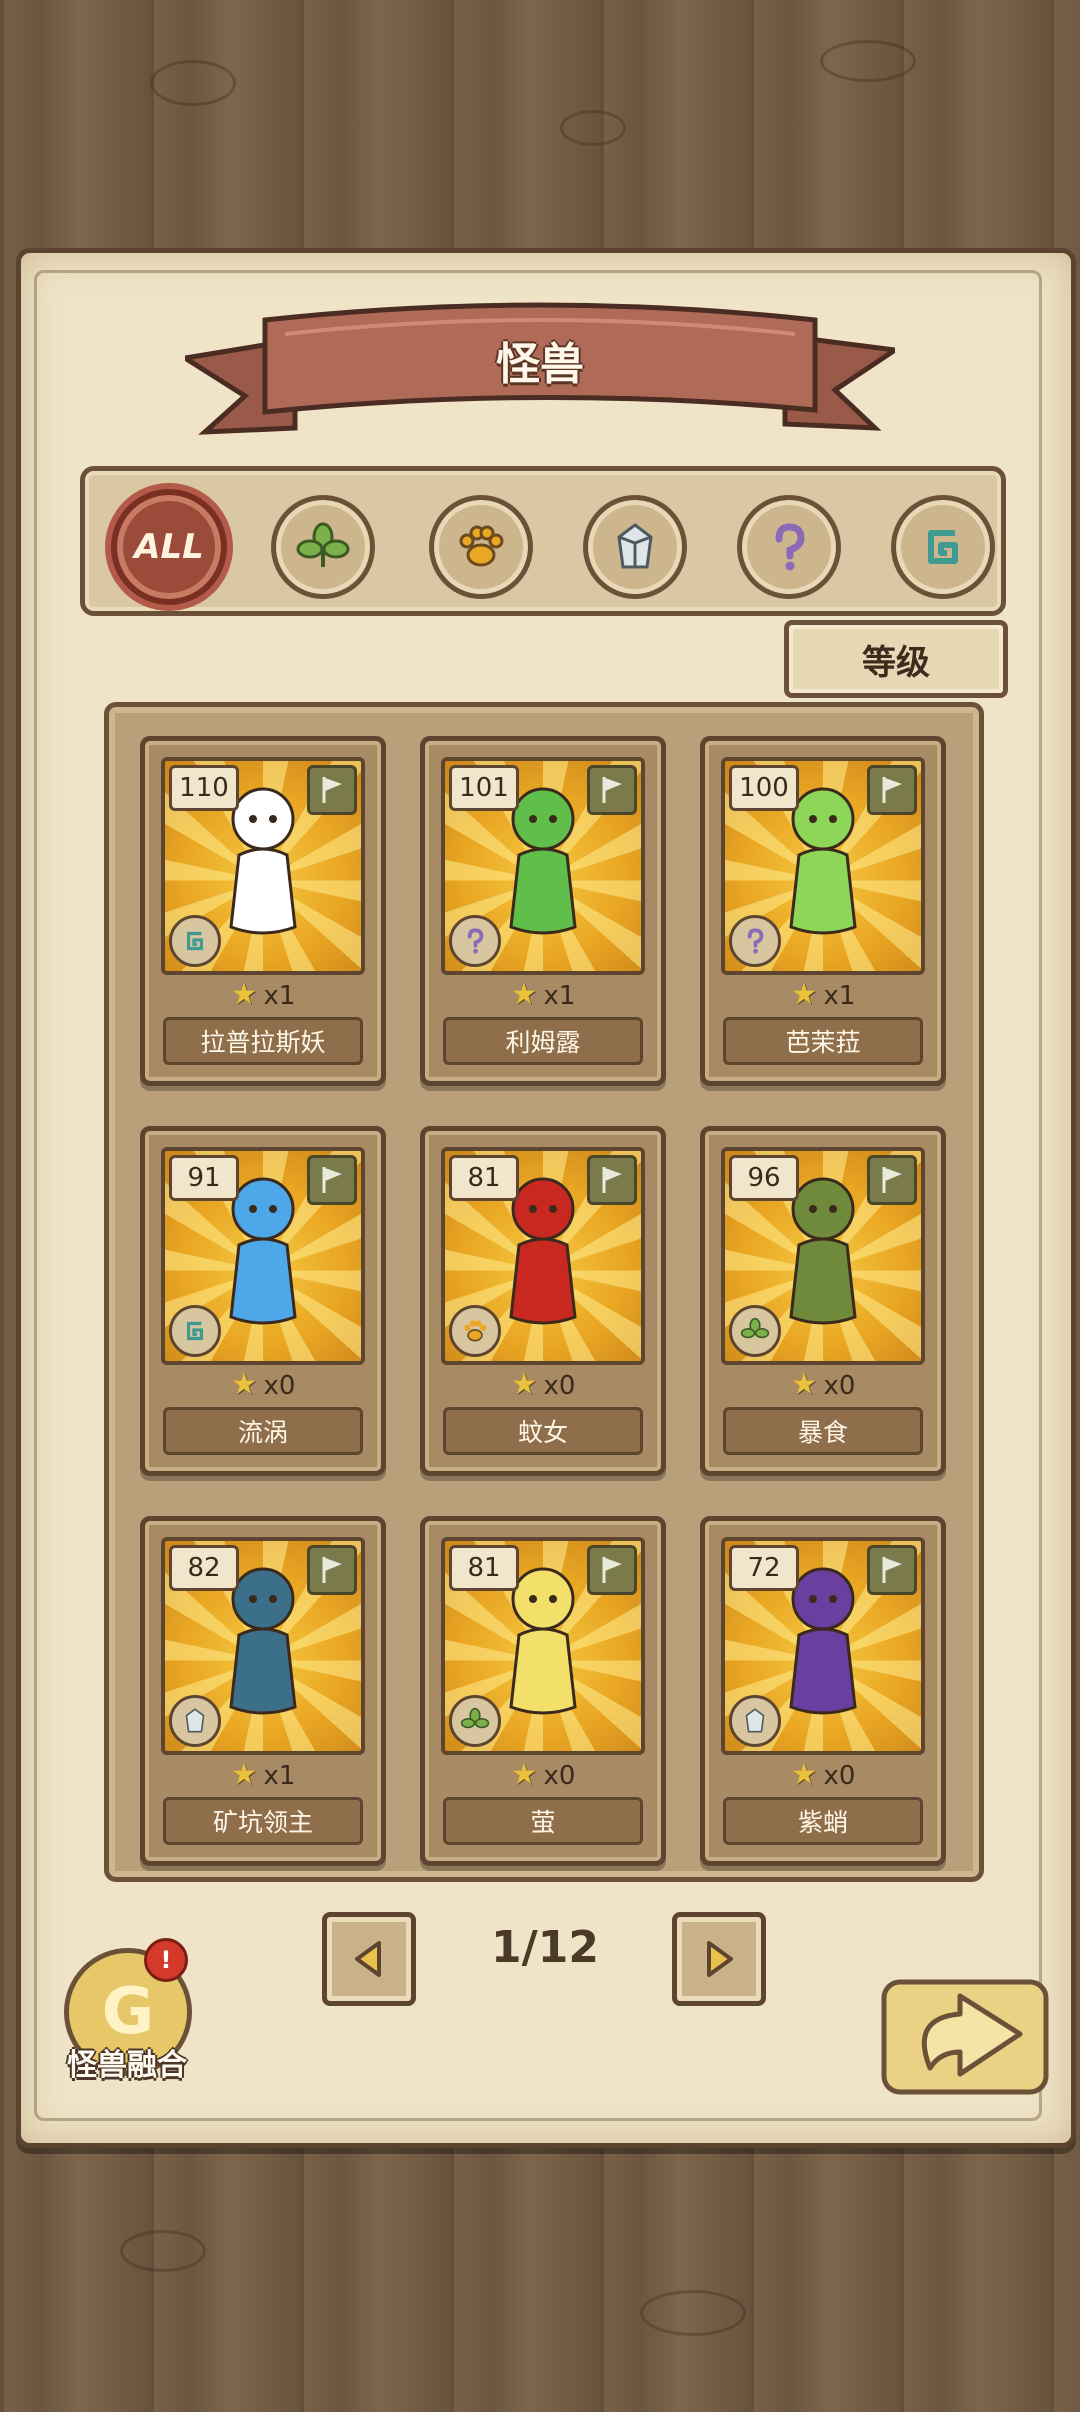 This screenshot has height=2412, width=1080. I want to click on filter-leaf-button, so click(323, 547).